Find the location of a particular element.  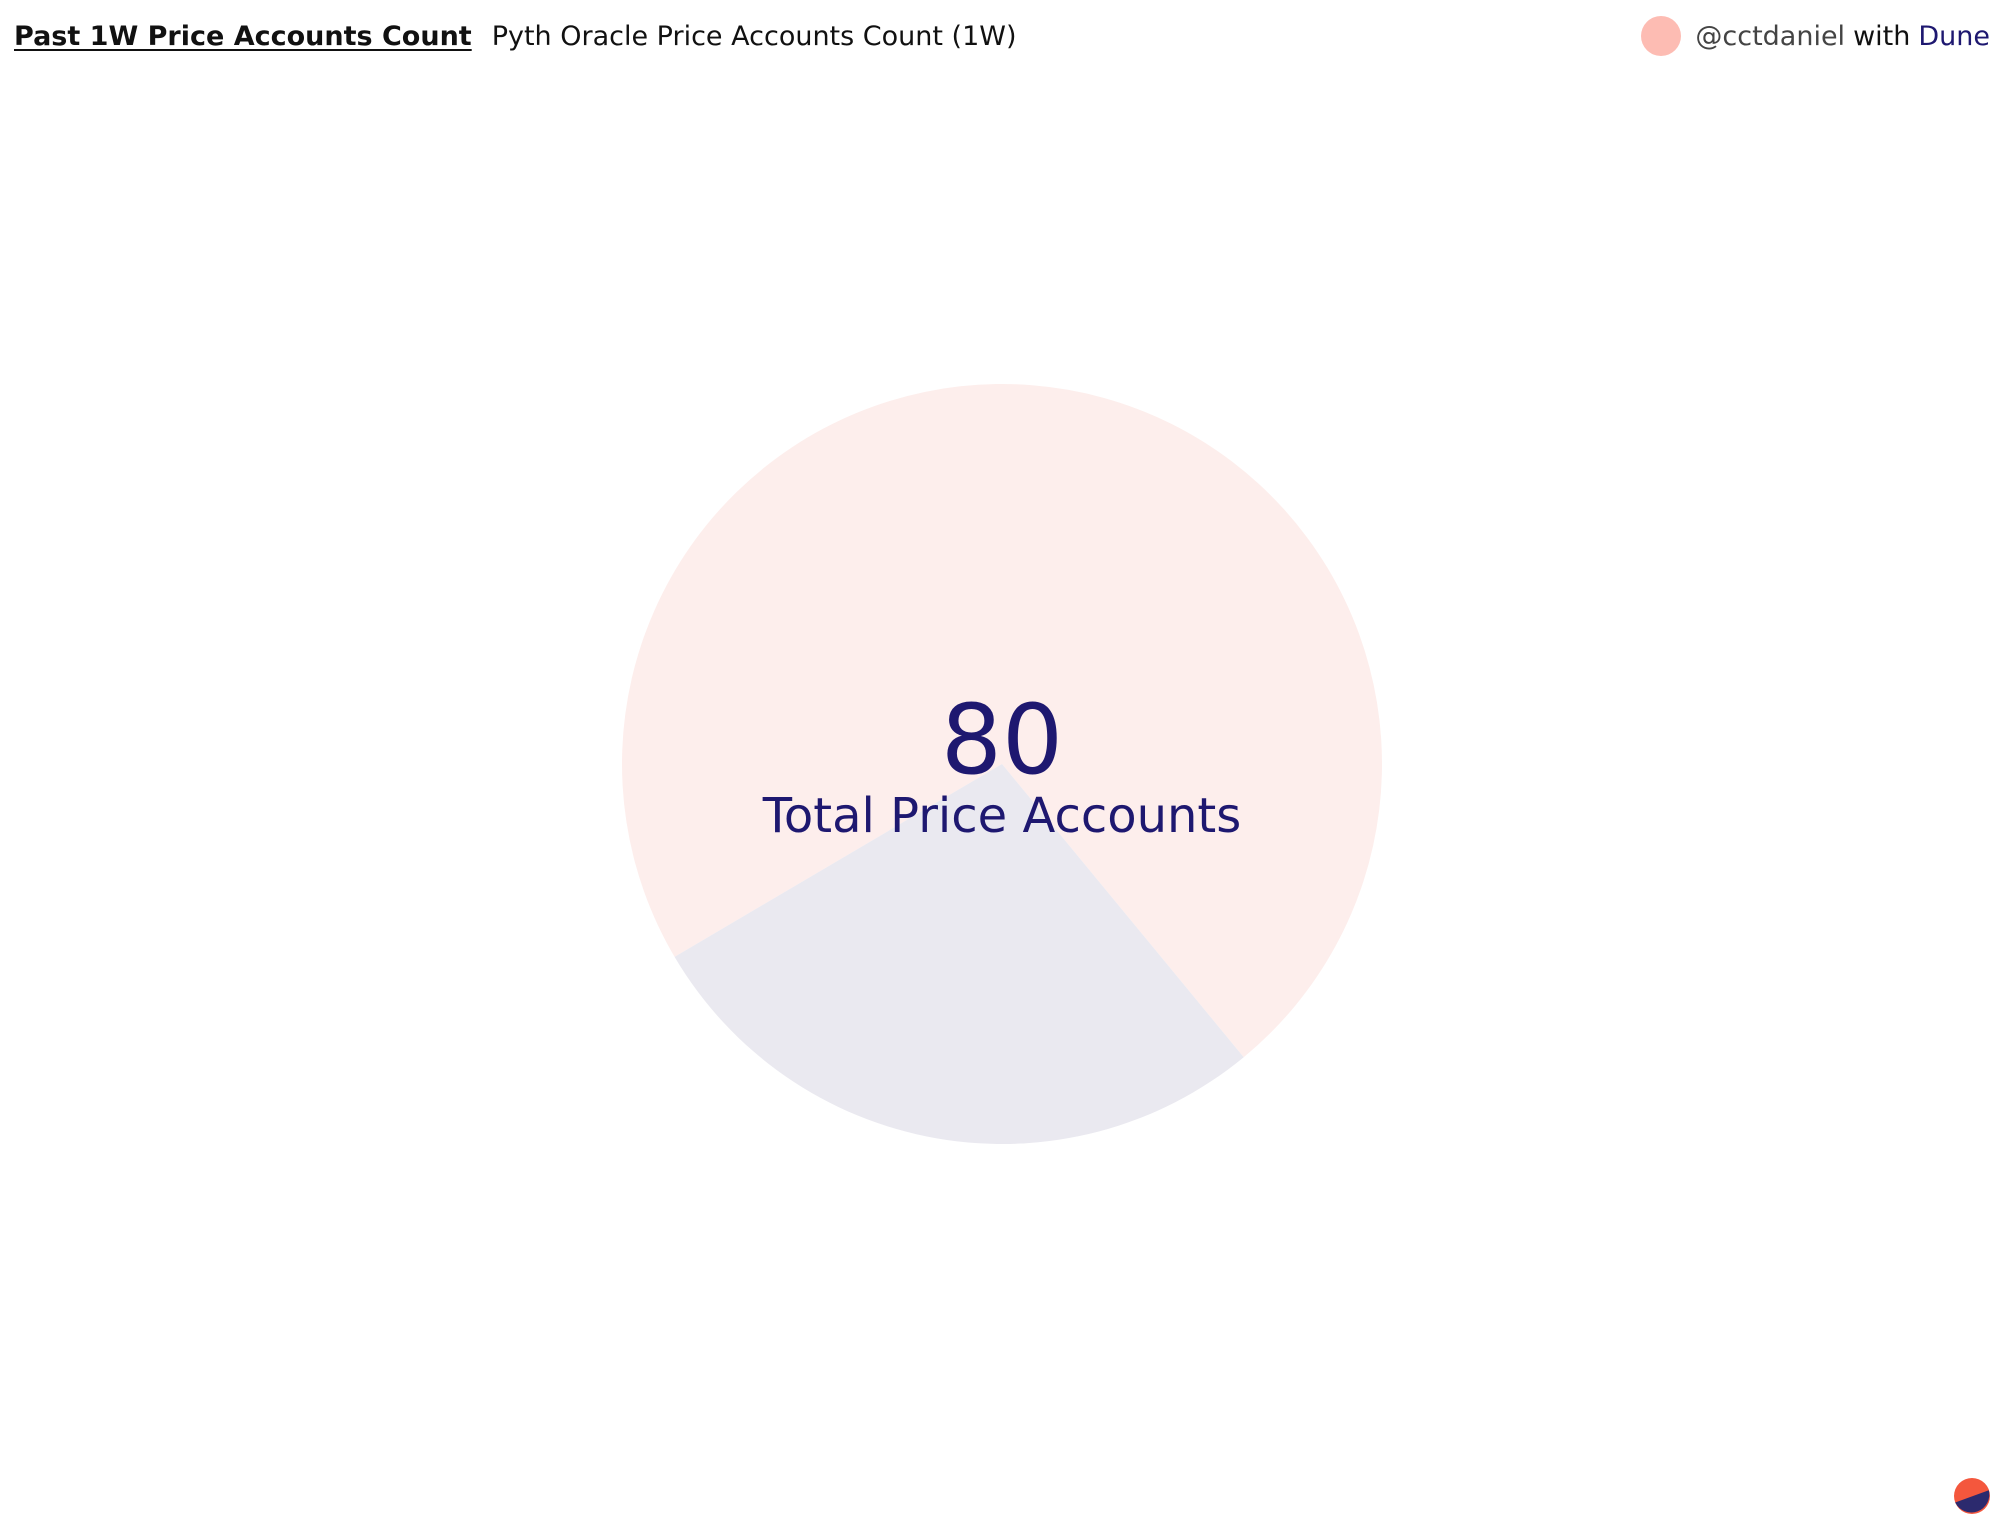

counter-value: 80 is located at coordinates (1002, 740).